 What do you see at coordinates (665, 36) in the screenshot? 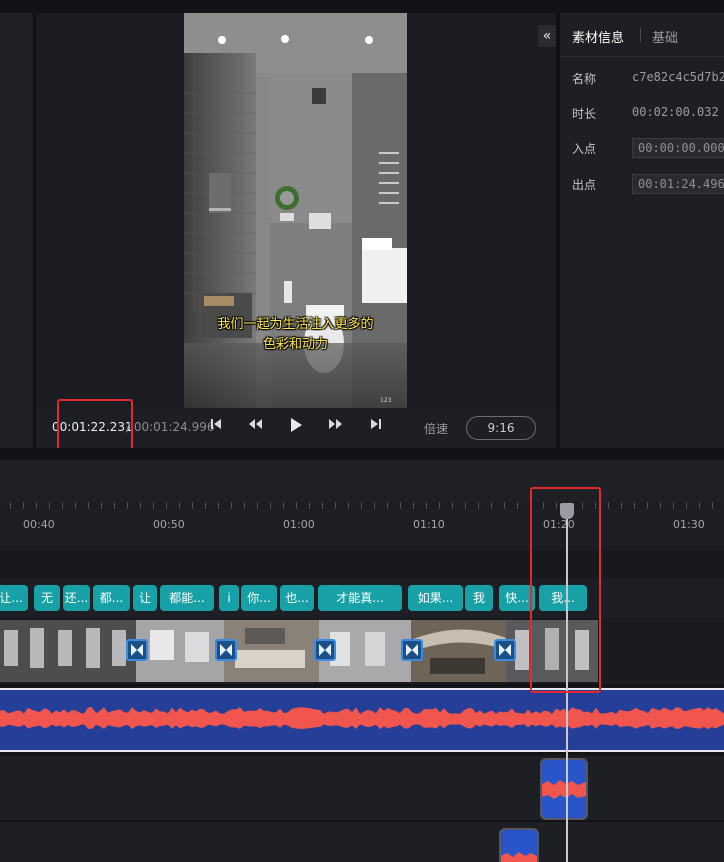
I see `tab-basic: 基础` at bounding box center [665, 36].